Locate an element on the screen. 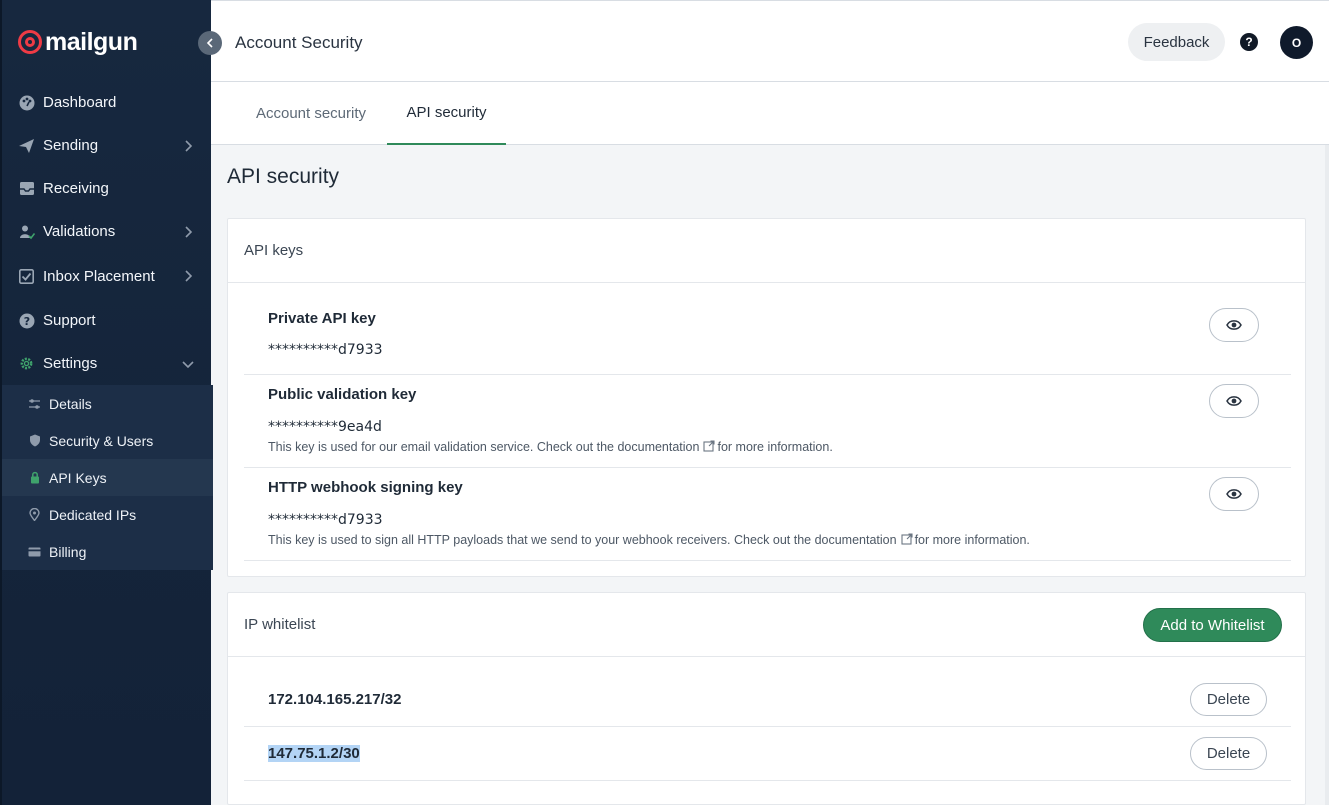  ip-address: 172.104.165.217/32 is located at coordinates (335, 699).